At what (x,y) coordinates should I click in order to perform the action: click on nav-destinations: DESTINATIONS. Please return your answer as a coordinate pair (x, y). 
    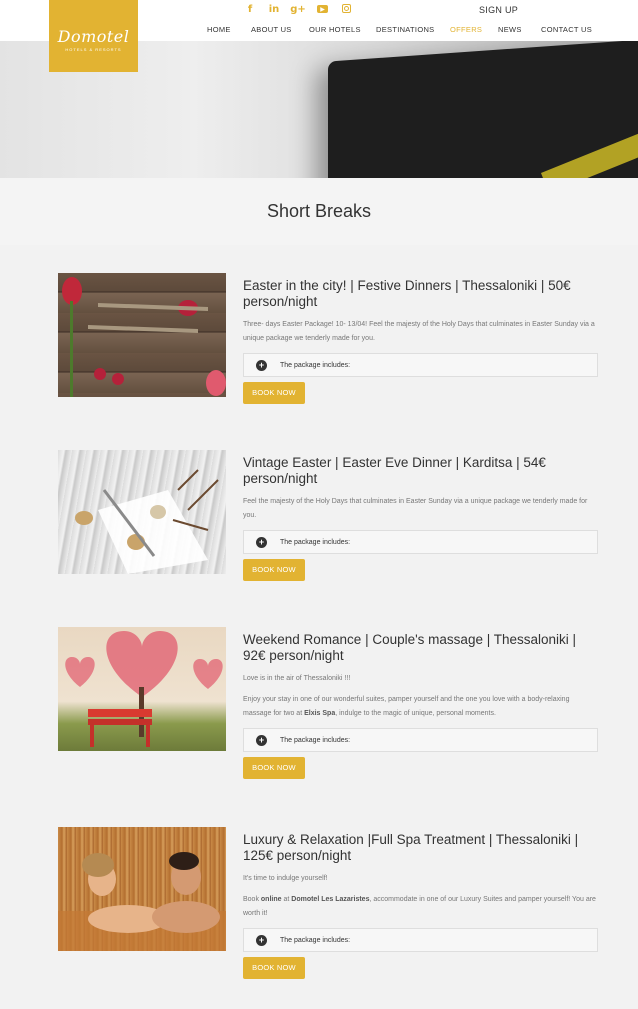
    Looking at the image, I should click on (405, 29).